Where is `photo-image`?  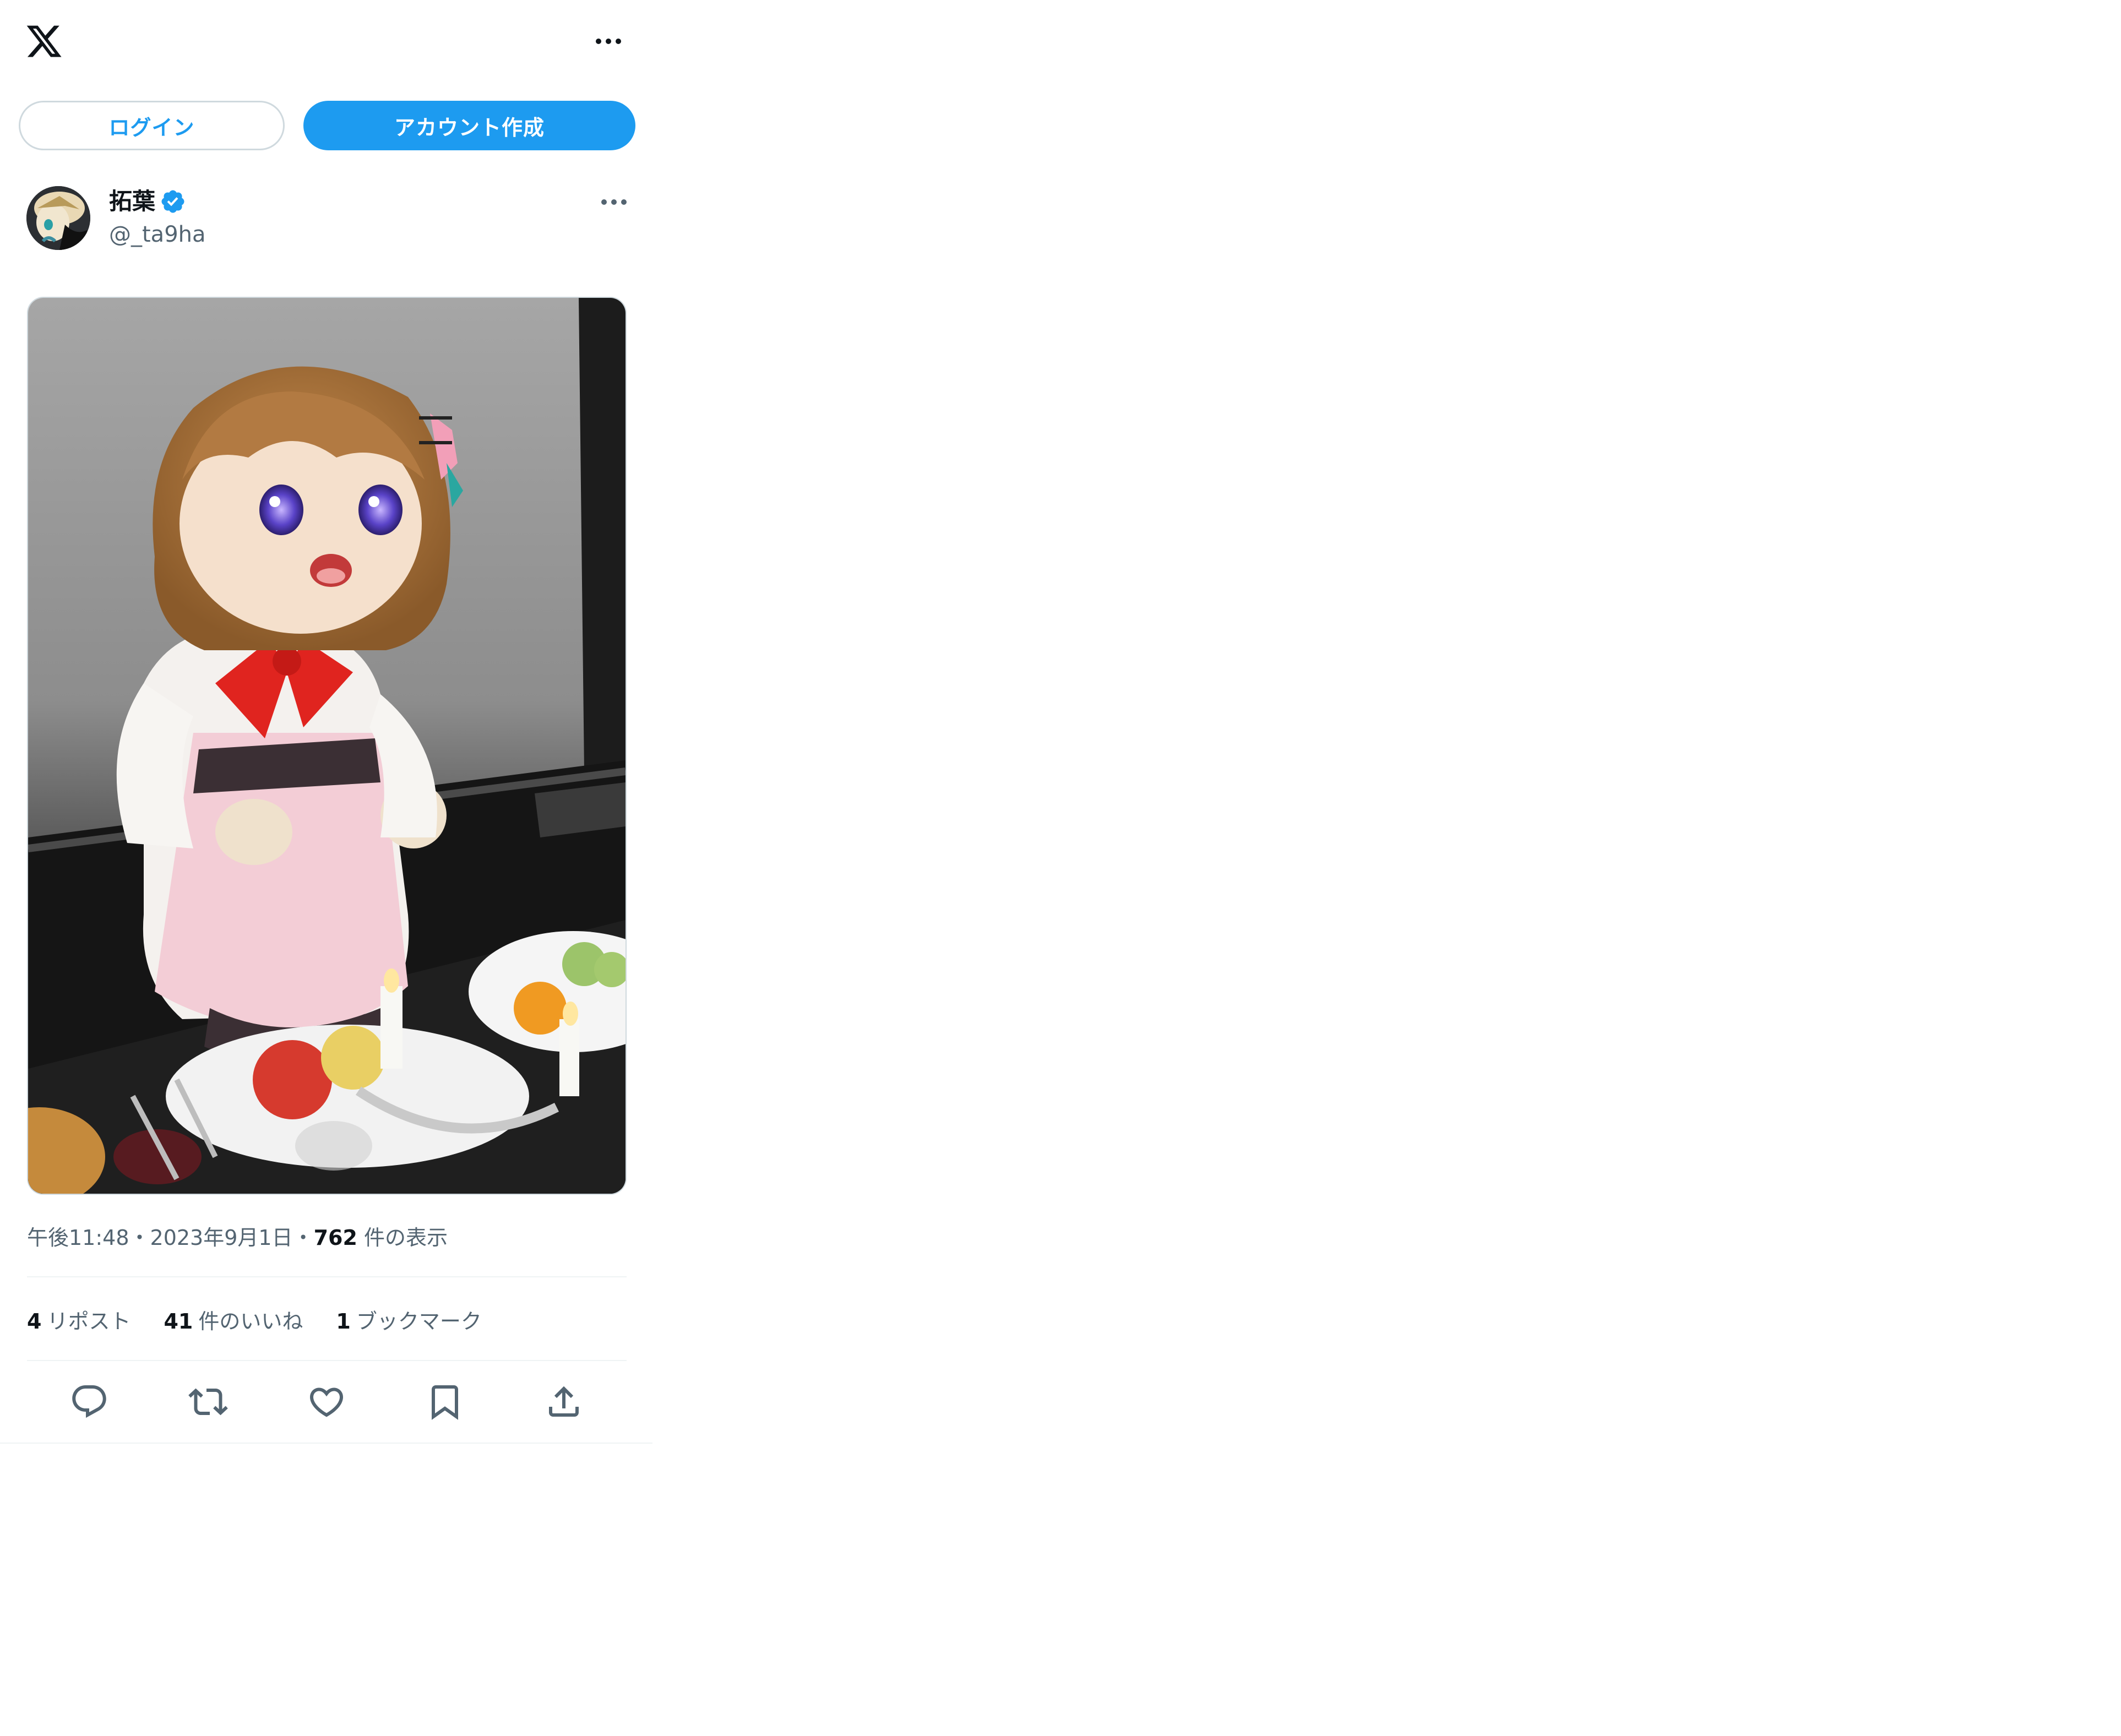 photo-image is located at coordinates (327, 746).